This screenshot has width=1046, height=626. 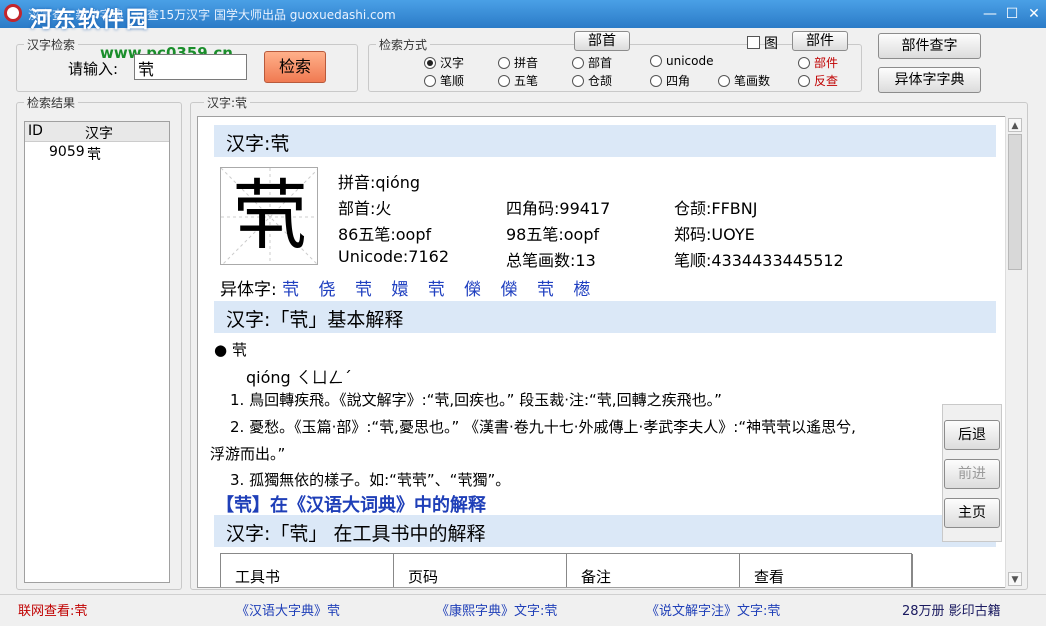 I want to click on stroke-count-field: 总笔画数:13, so click(x=551, y=260).